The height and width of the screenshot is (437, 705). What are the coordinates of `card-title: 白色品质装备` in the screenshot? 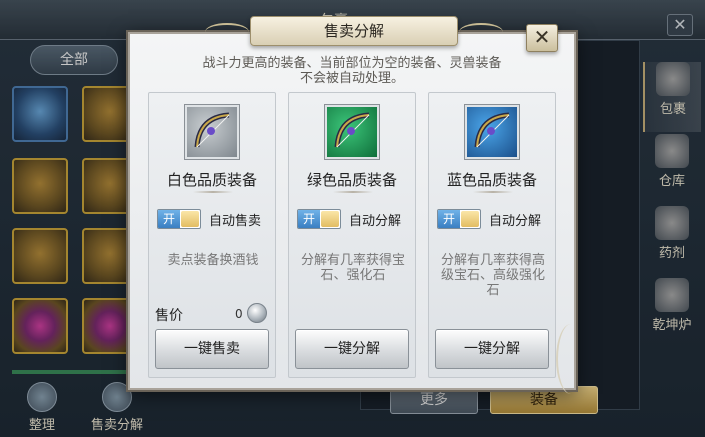 It's located at (211, 180).